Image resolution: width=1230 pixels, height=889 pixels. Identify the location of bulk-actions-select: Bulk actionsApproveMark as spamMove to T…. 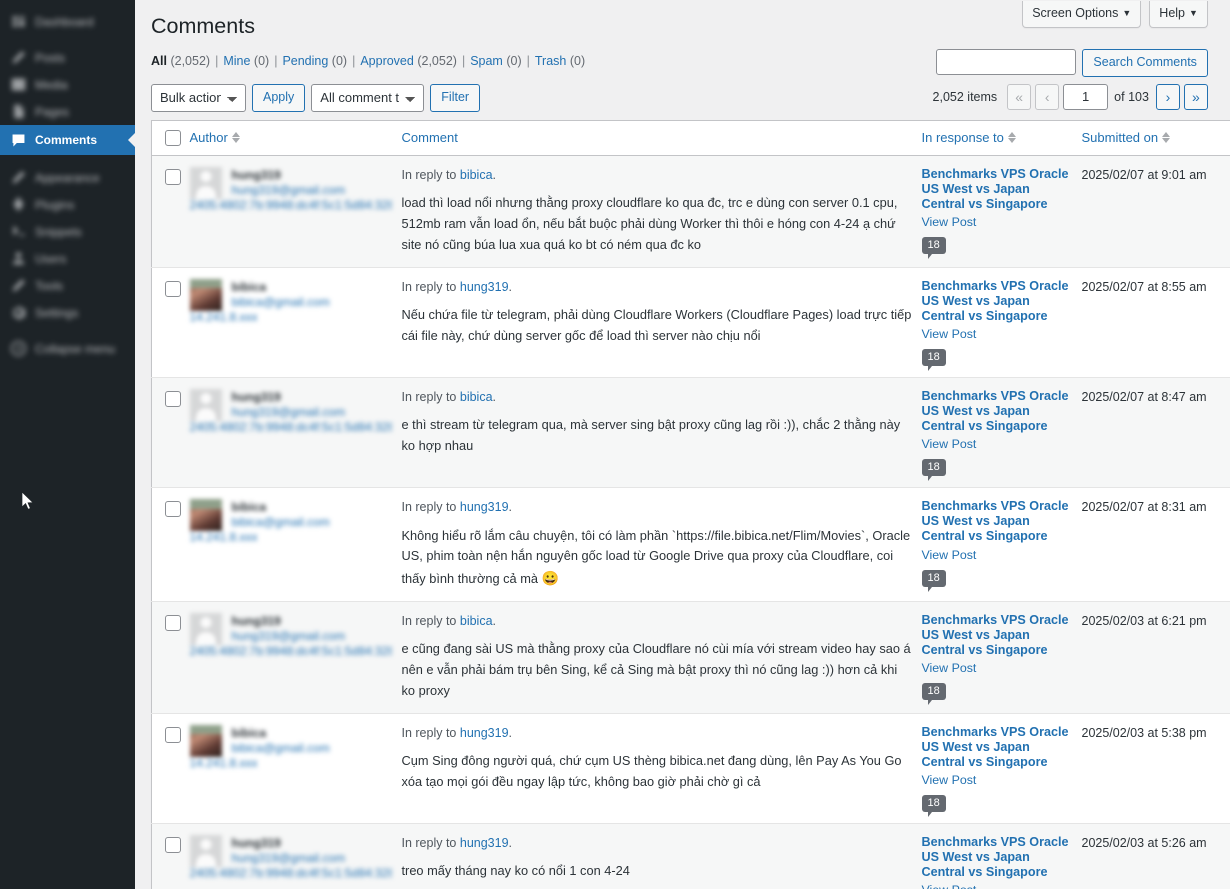
(198, 97).